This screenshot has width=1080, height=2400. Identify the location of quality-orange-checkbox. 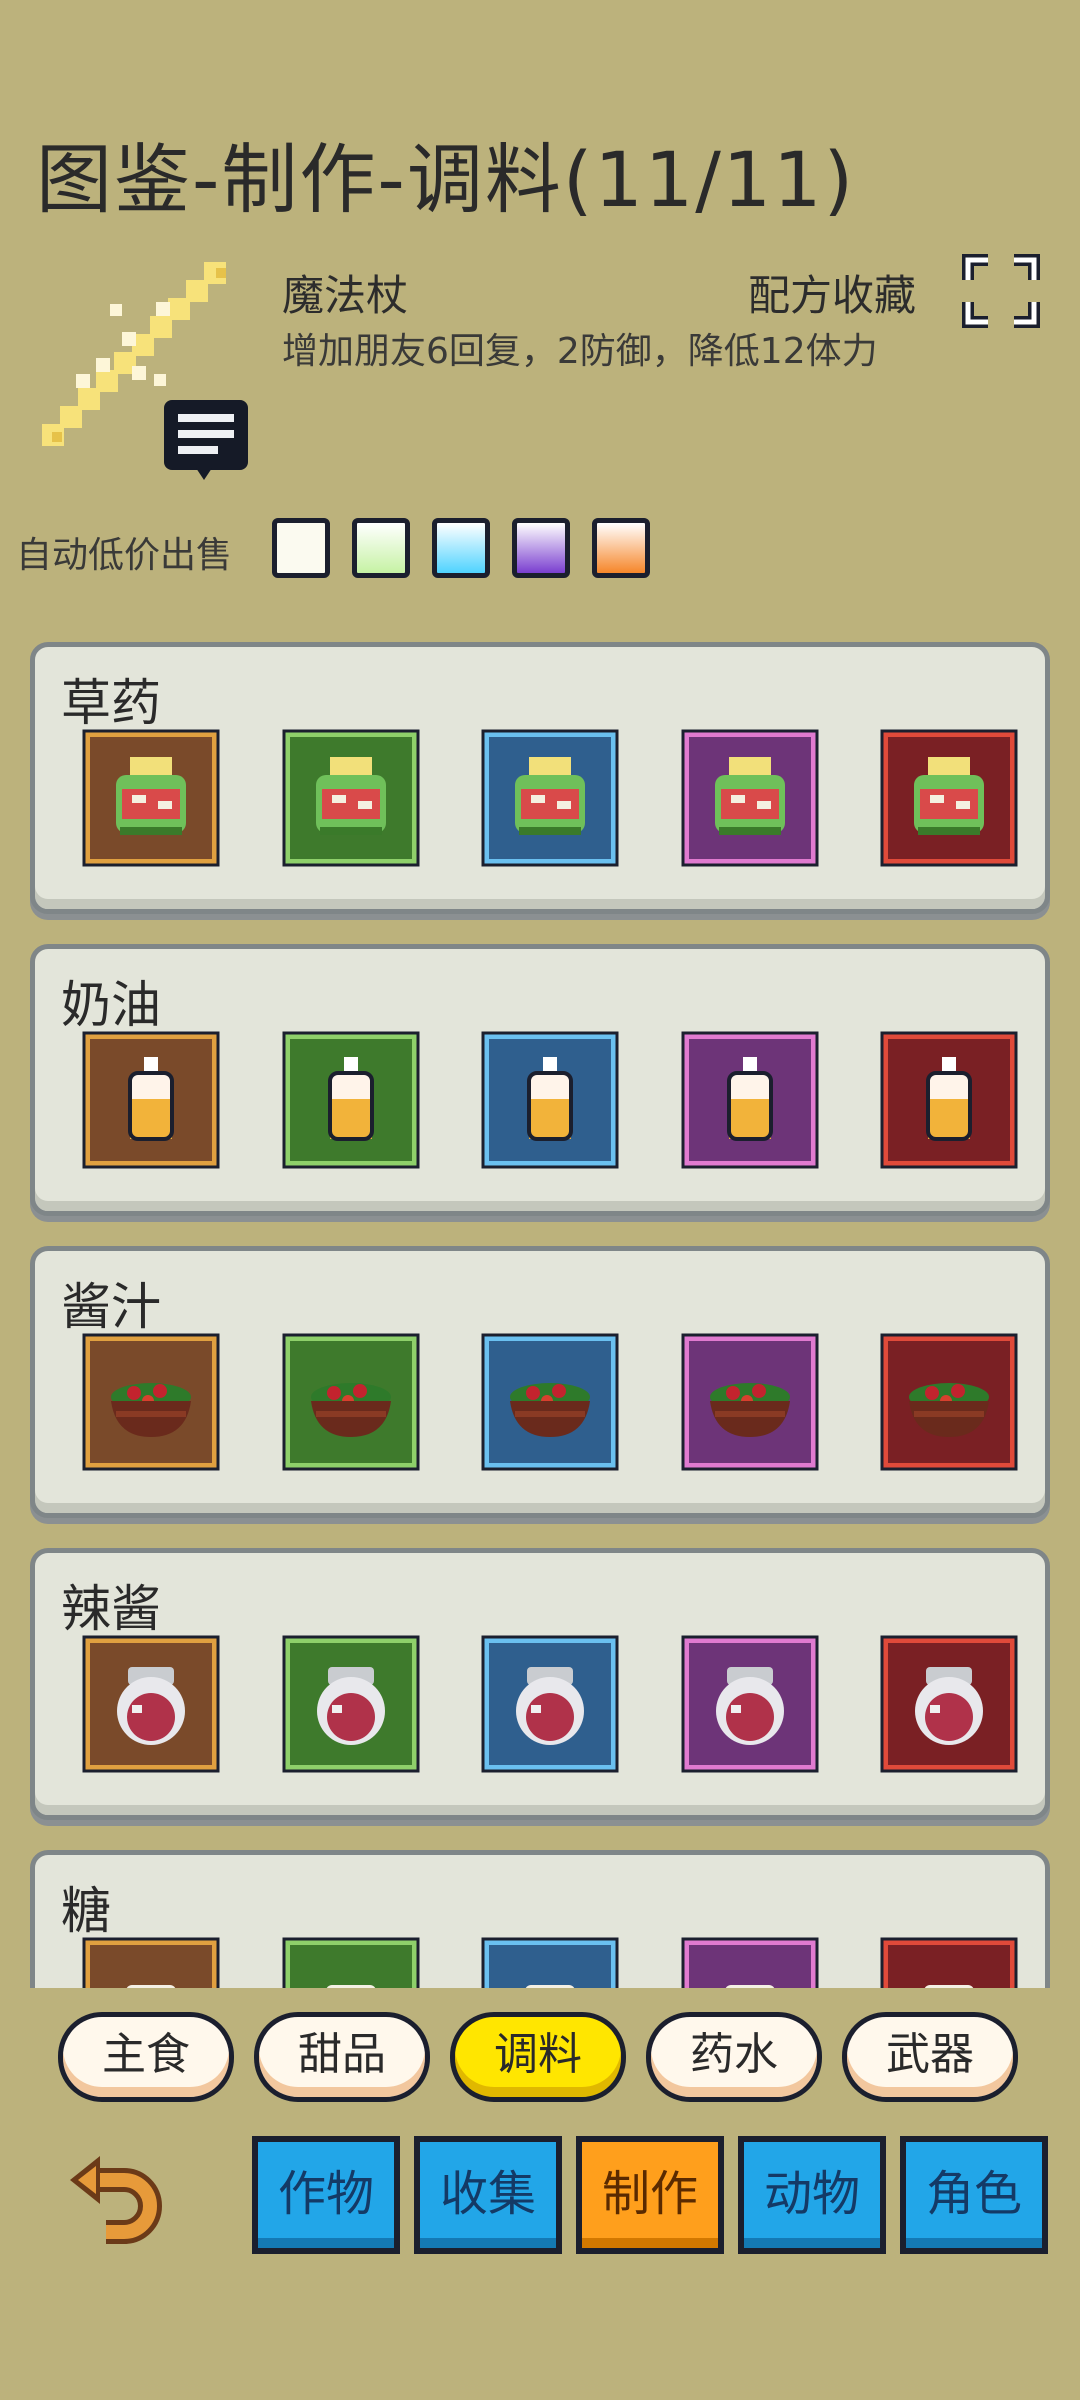
(621, 548).